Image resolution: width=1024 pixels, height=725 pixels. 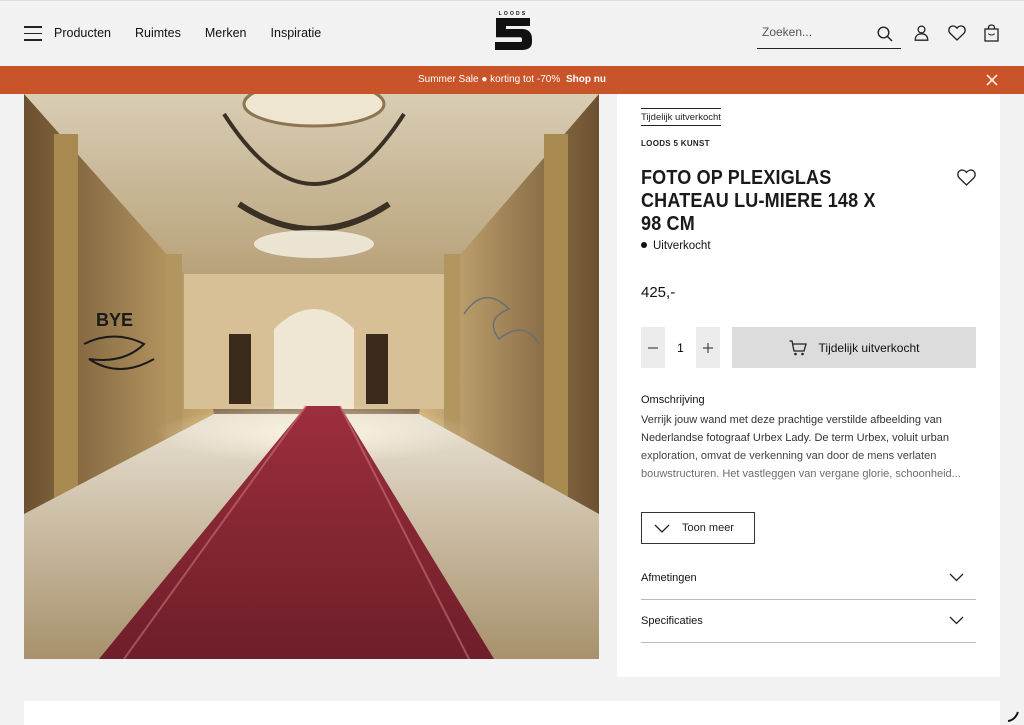 What do you see at coordinates (992, 80) in the screenshot?
I see `close-icon` at bounding box center [992, 80].